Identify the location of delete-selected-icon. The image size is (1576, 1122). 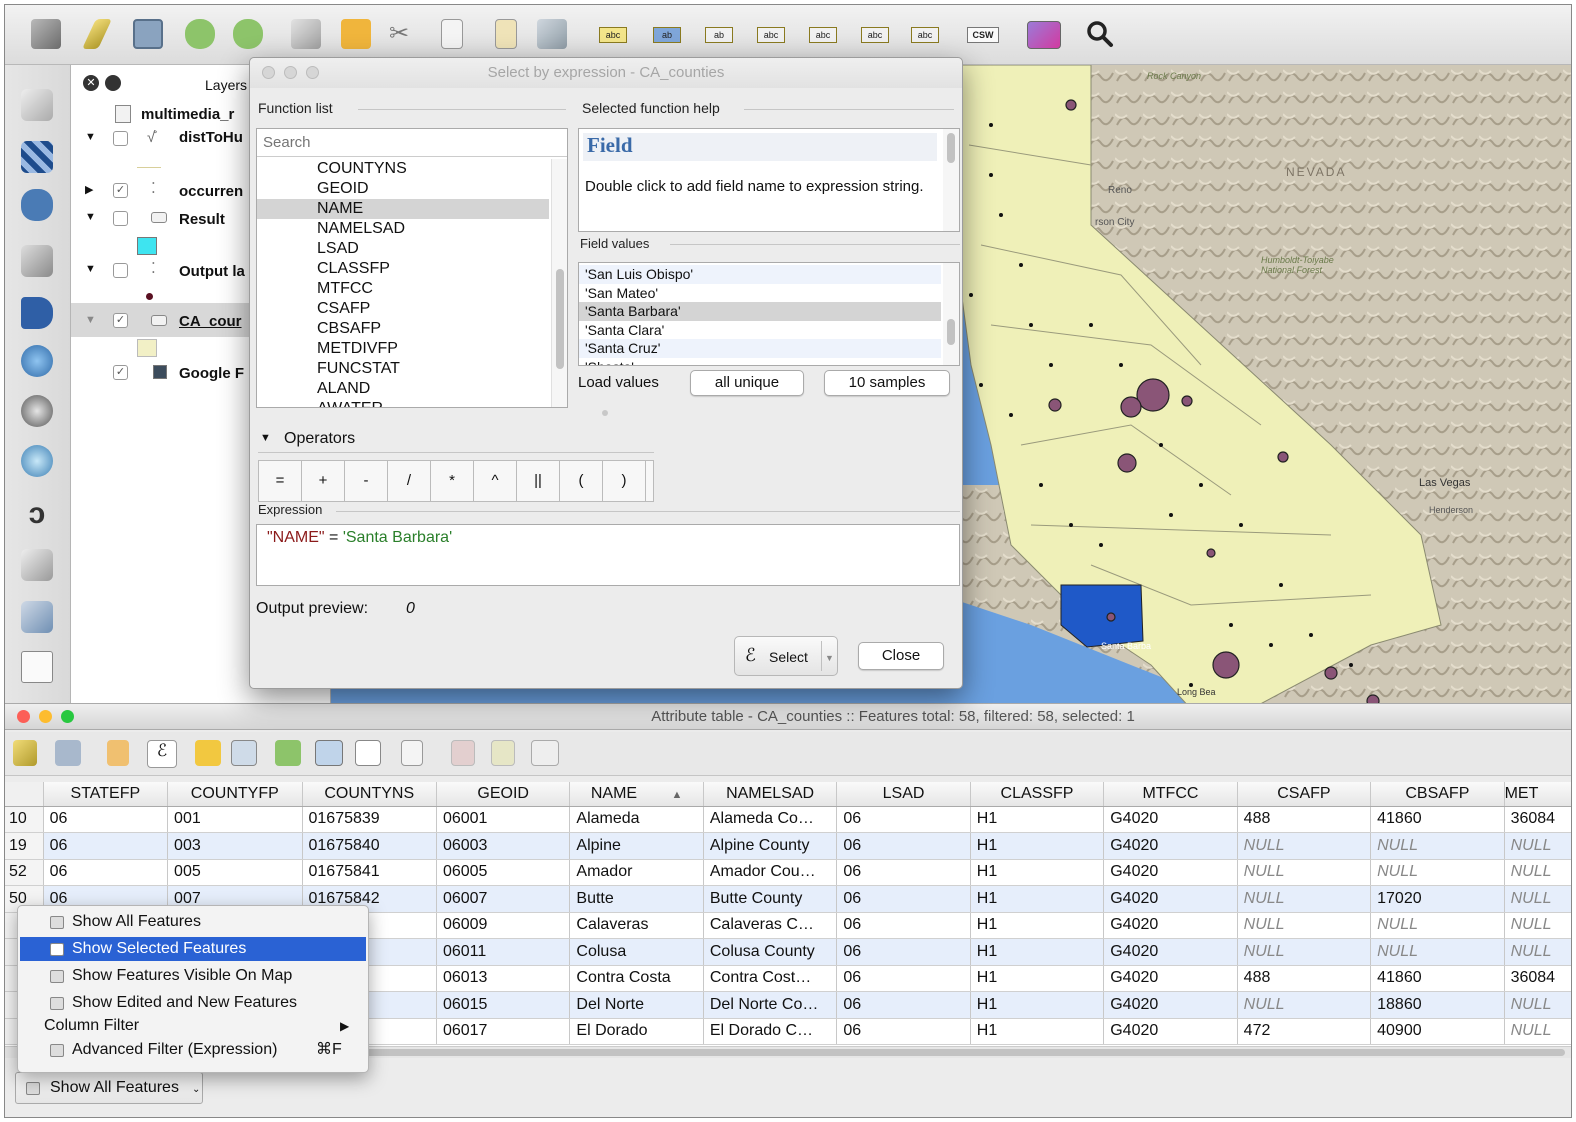
(356, 34).